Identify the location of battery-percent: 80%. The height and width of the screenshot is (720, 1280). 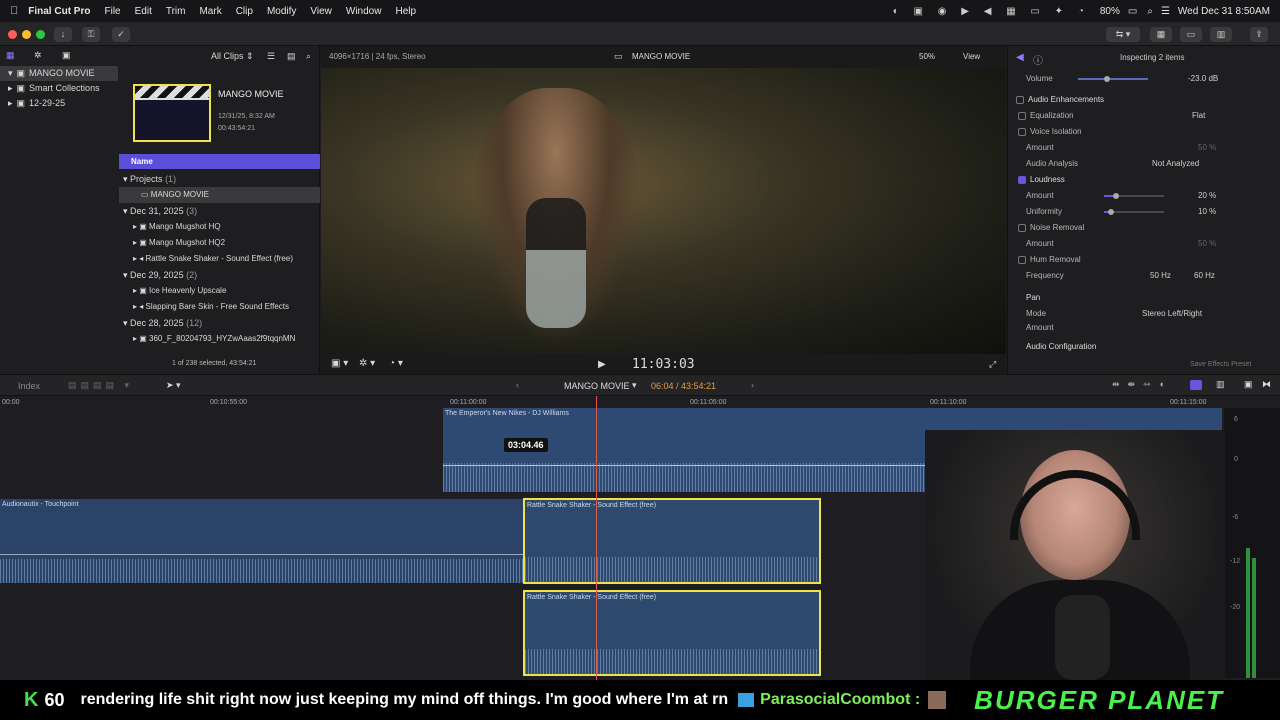
(1110, 11).